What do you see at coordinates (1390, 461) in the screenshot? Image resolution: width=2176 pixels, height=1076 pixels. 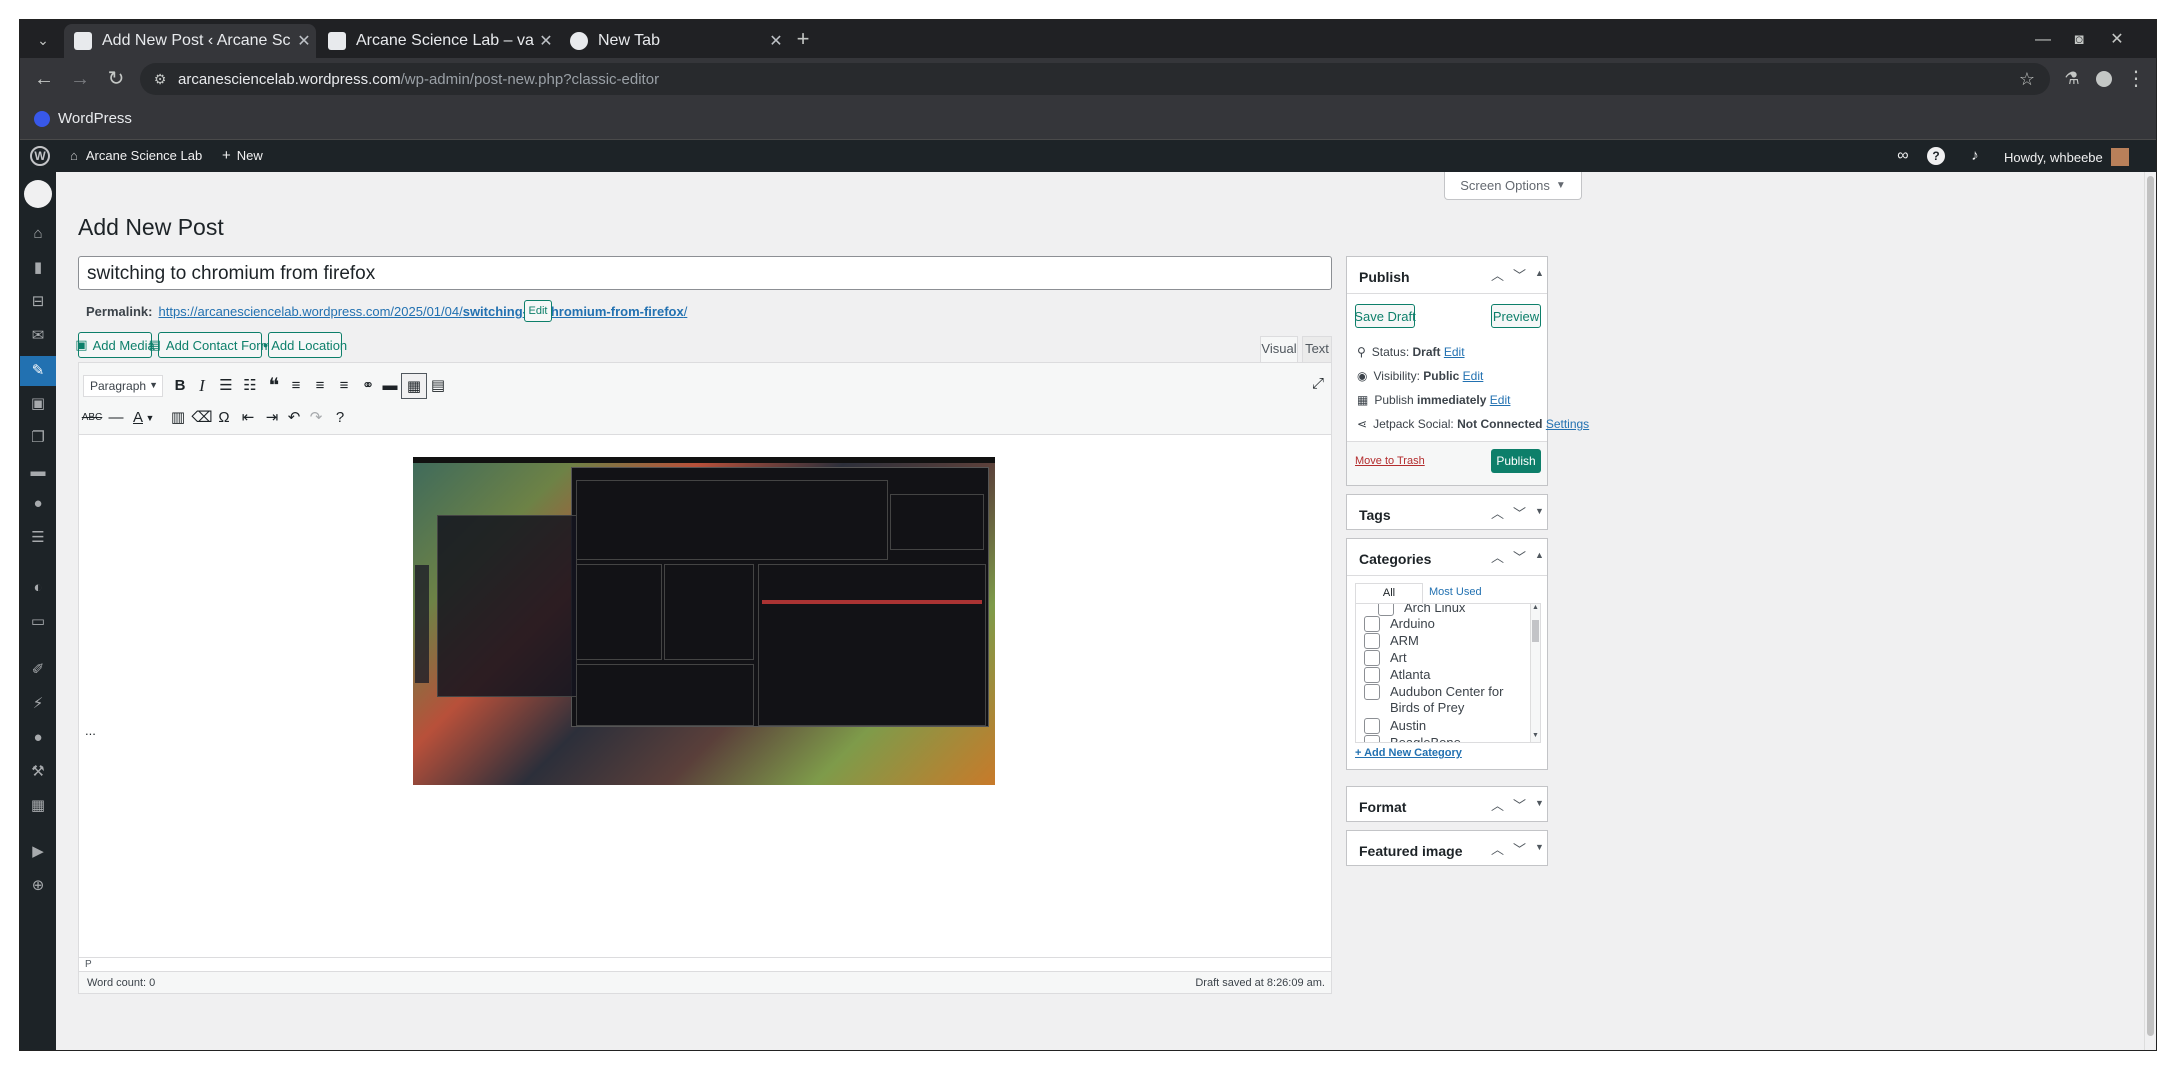 I see `move-to-trash-link: Move to Trash` at bounding box center [1390, 461].